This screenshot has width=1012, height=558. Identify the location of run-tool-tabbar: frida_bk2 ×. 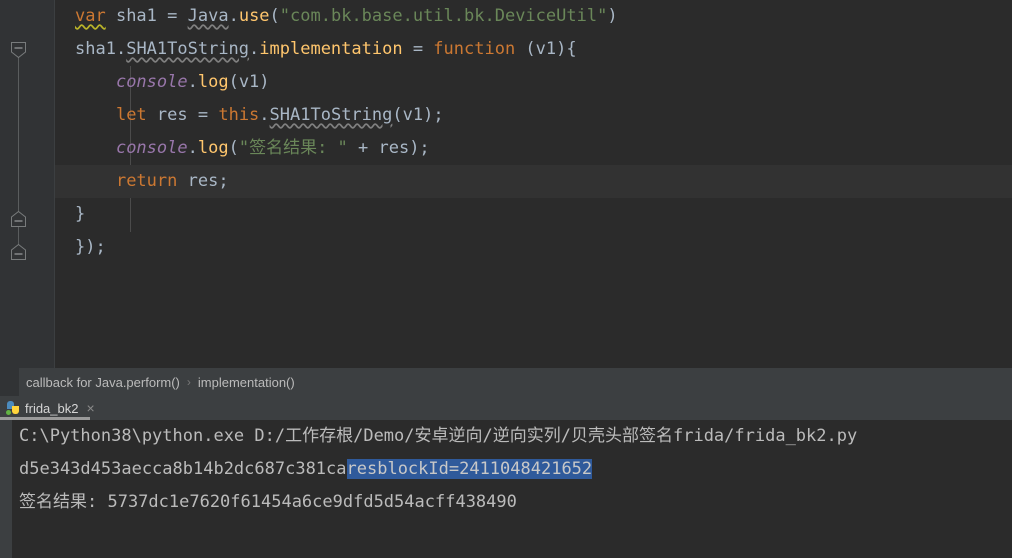
(506, 408).